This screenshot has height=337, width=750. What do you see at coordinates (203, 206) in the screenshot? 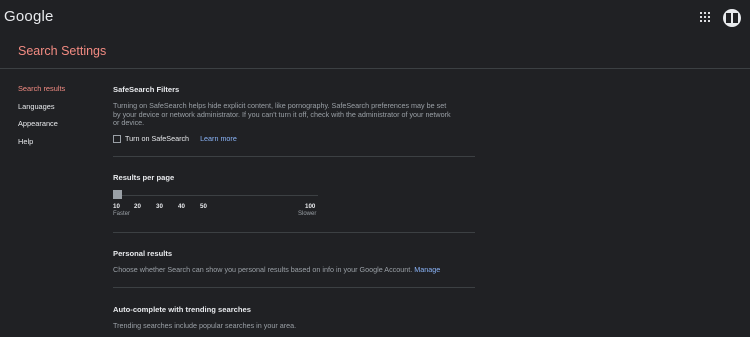
I see `slider-tick-label: 50` at bounding box center [203, 206].